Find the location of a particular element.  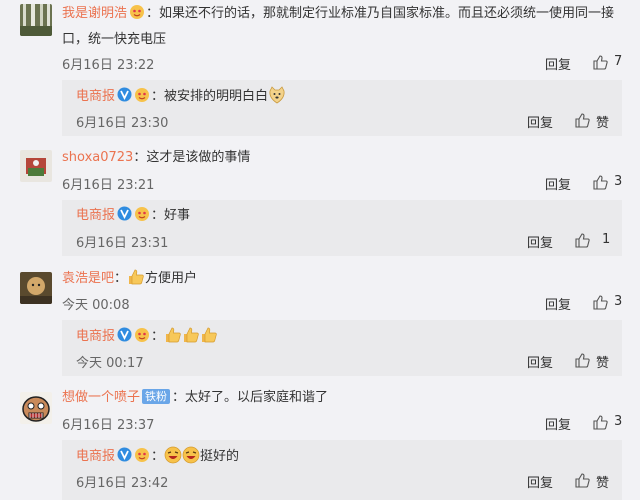

reply-text: 电商报 ： 挺好的 is located at coordinates (157, 456).